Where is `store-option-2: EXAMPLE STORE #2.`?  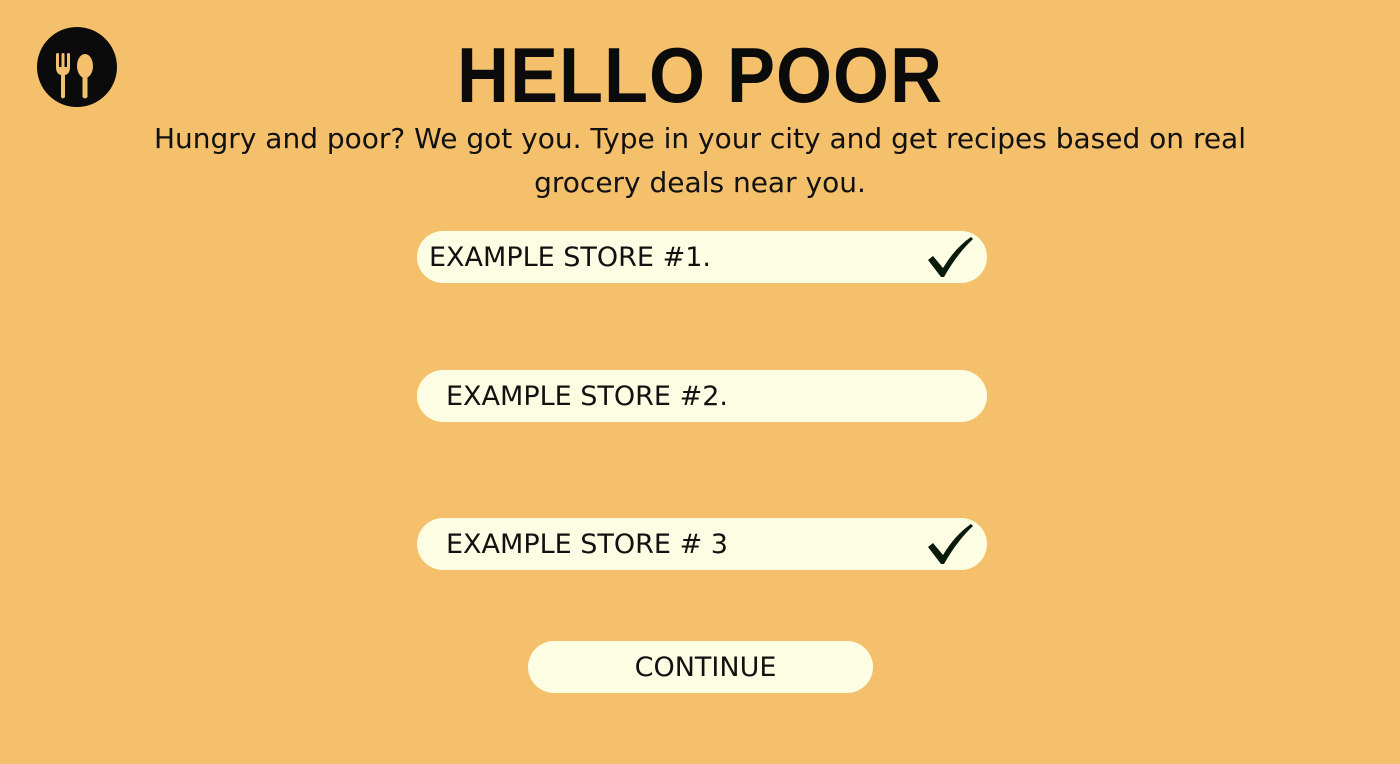
store-option-2: EXAMPLE STORE #2. is located at coordinates (702, 396).